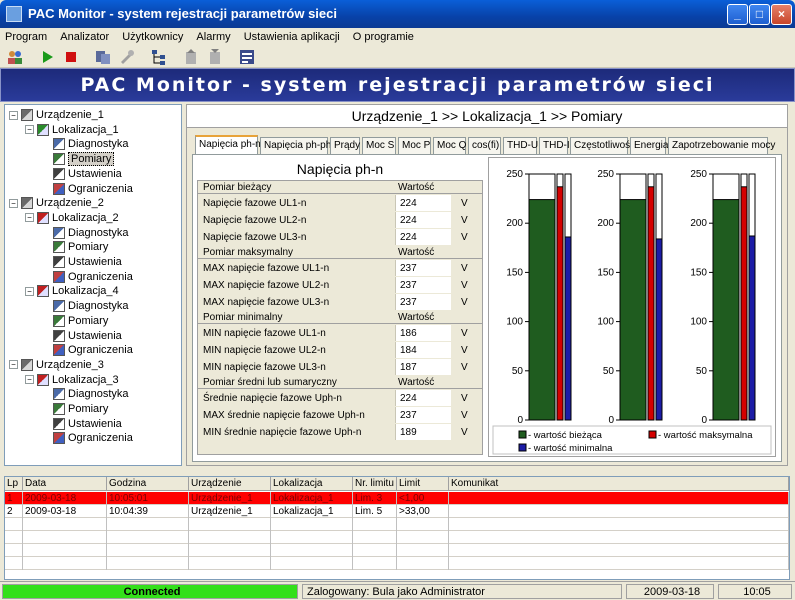 This screenshot has height=600, width=795. Describe the element at coordinates (781, 14) in the screenshot. I see `close-button: ×` at that location.